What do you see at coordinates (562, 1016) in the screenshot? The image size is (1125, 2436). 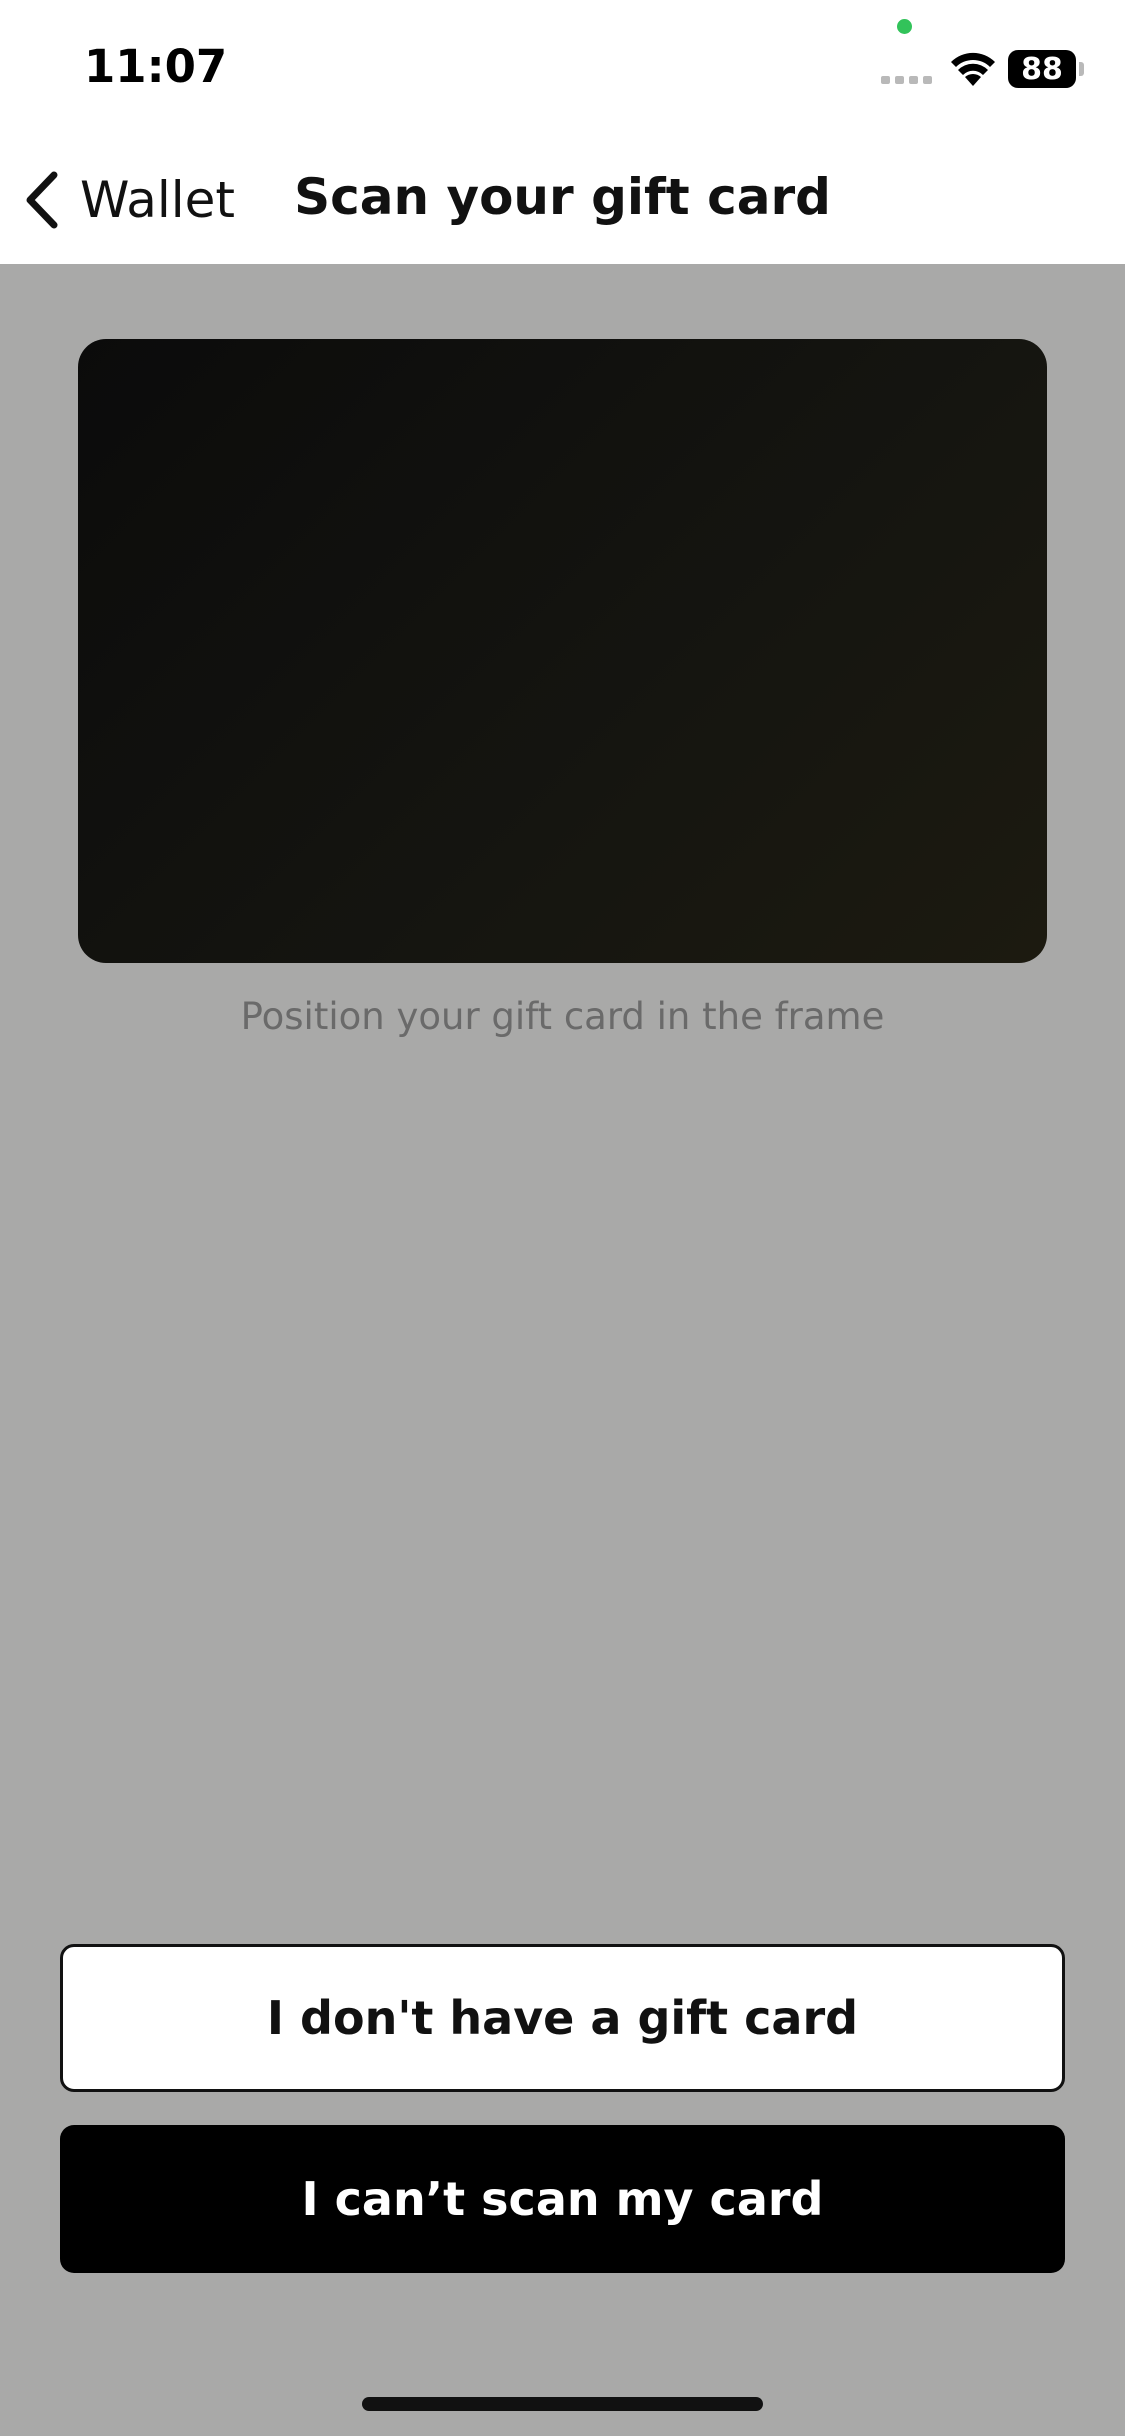 I see `scan-hint-text: Position your gift card in the frame` at bounding box center [562, 1016].